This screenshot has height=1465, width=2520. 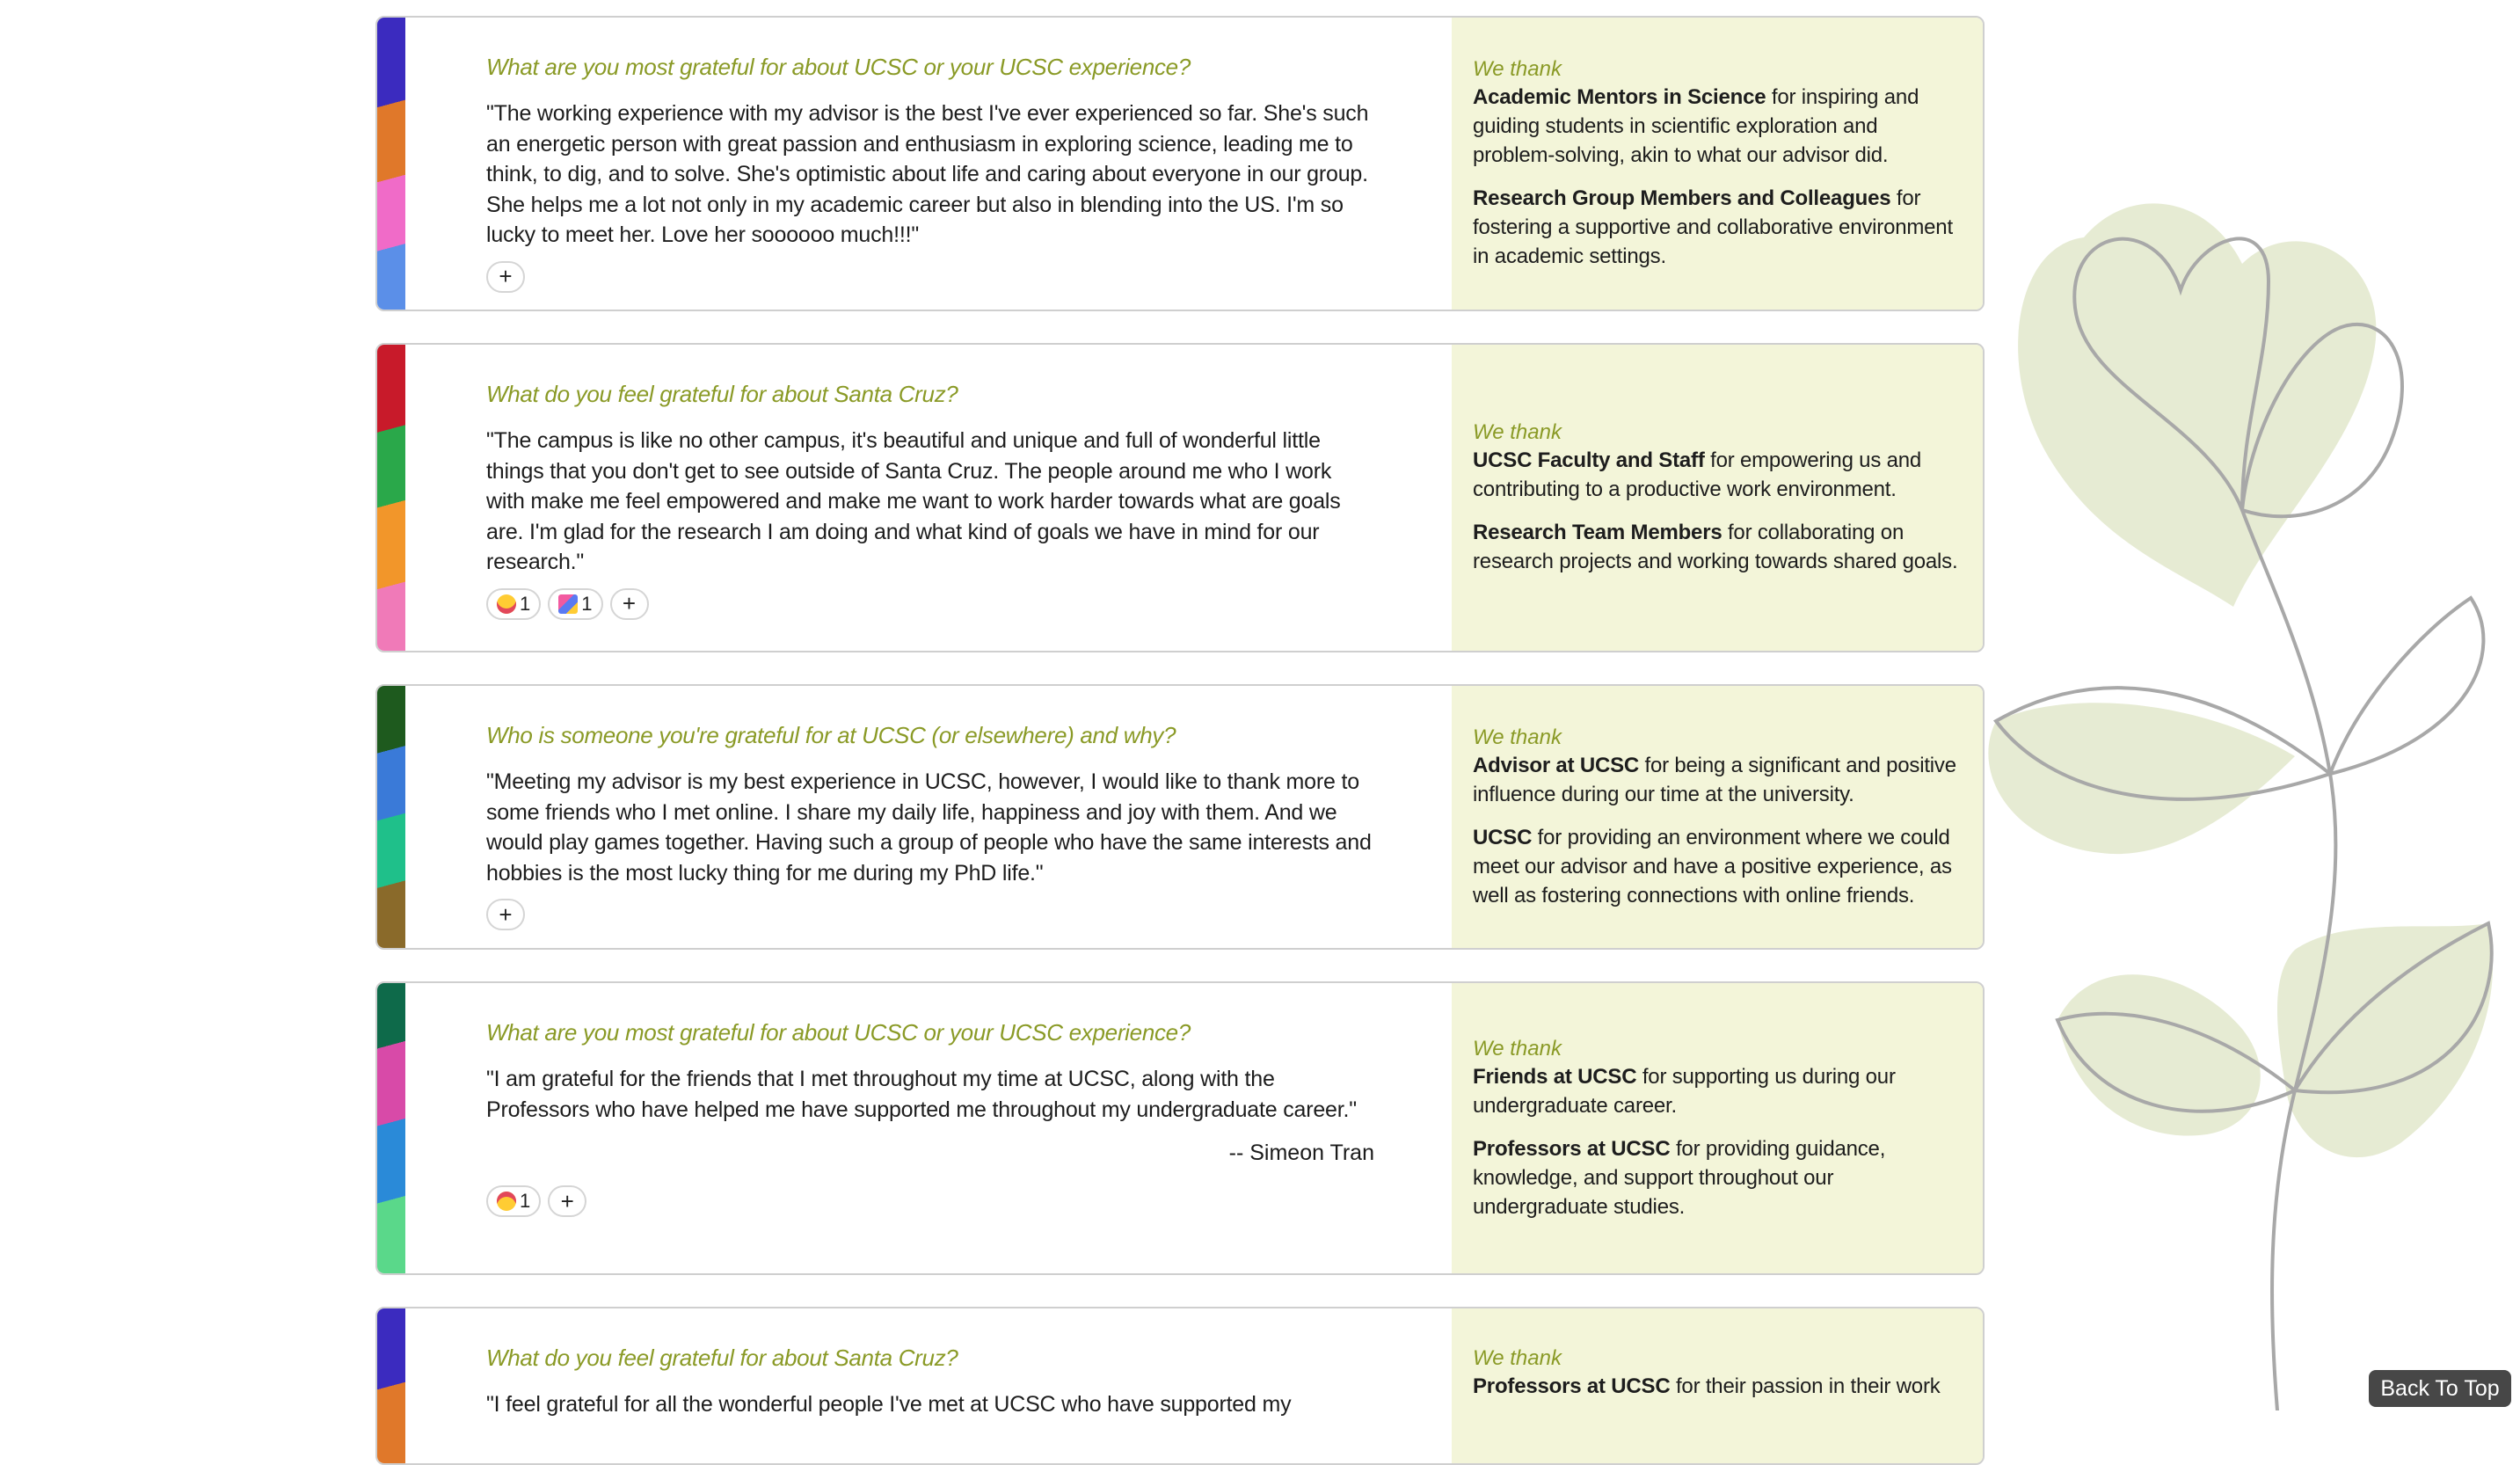 I want to click on reaction-heart-eyes: 1, so click(x=514, y=1201).